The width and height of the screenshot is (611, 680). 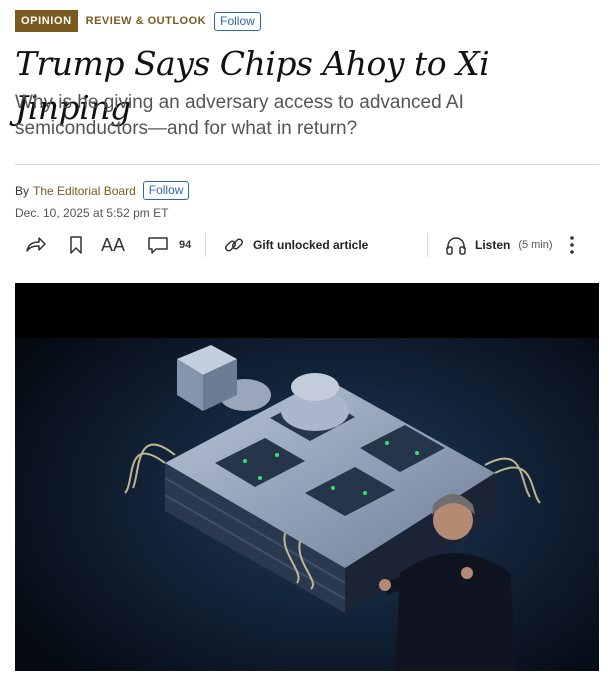 I want to click on comments-button: 94, so click(x=169, y=245).